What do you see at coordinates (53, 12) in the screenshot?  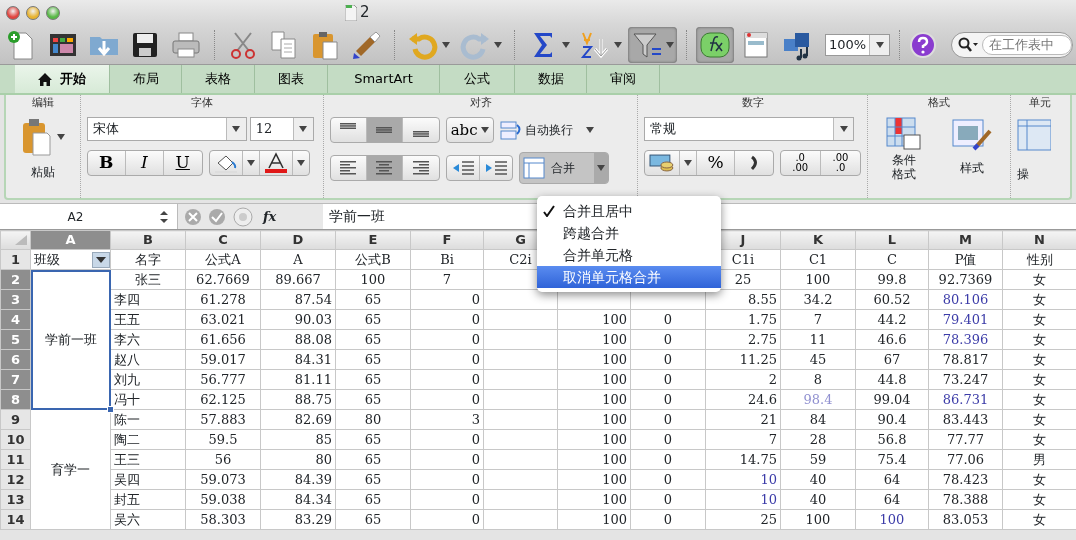 I see `zoom-icon` at bounding box center [53, 12].